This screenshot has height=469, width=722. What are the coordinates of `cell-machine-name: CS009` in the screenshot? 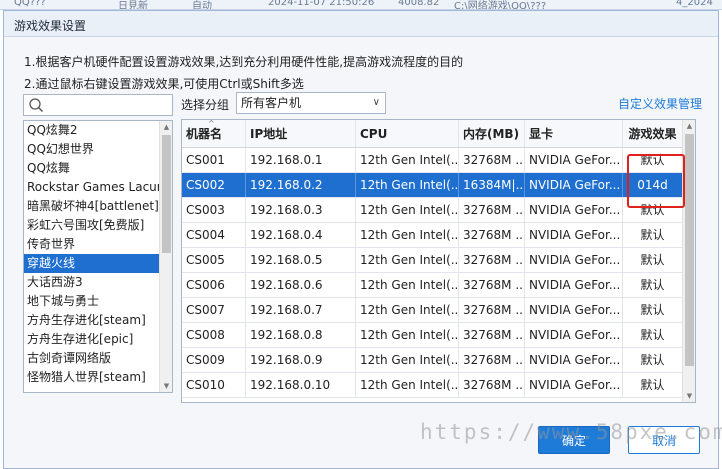 It's located at (214, 360).